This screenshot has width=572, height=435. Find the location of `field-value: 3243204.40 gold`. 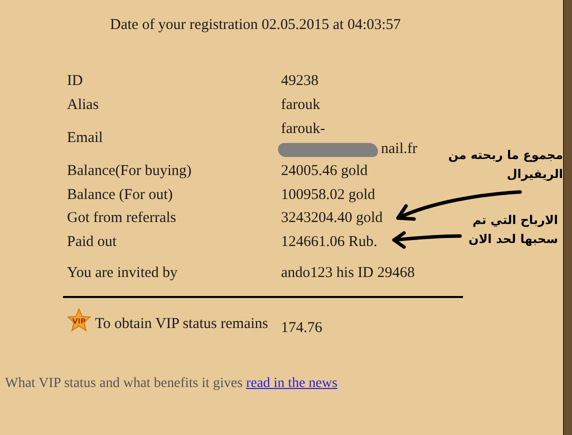

field-value: 3243204.40 gold is located at coordinates (332, 219).